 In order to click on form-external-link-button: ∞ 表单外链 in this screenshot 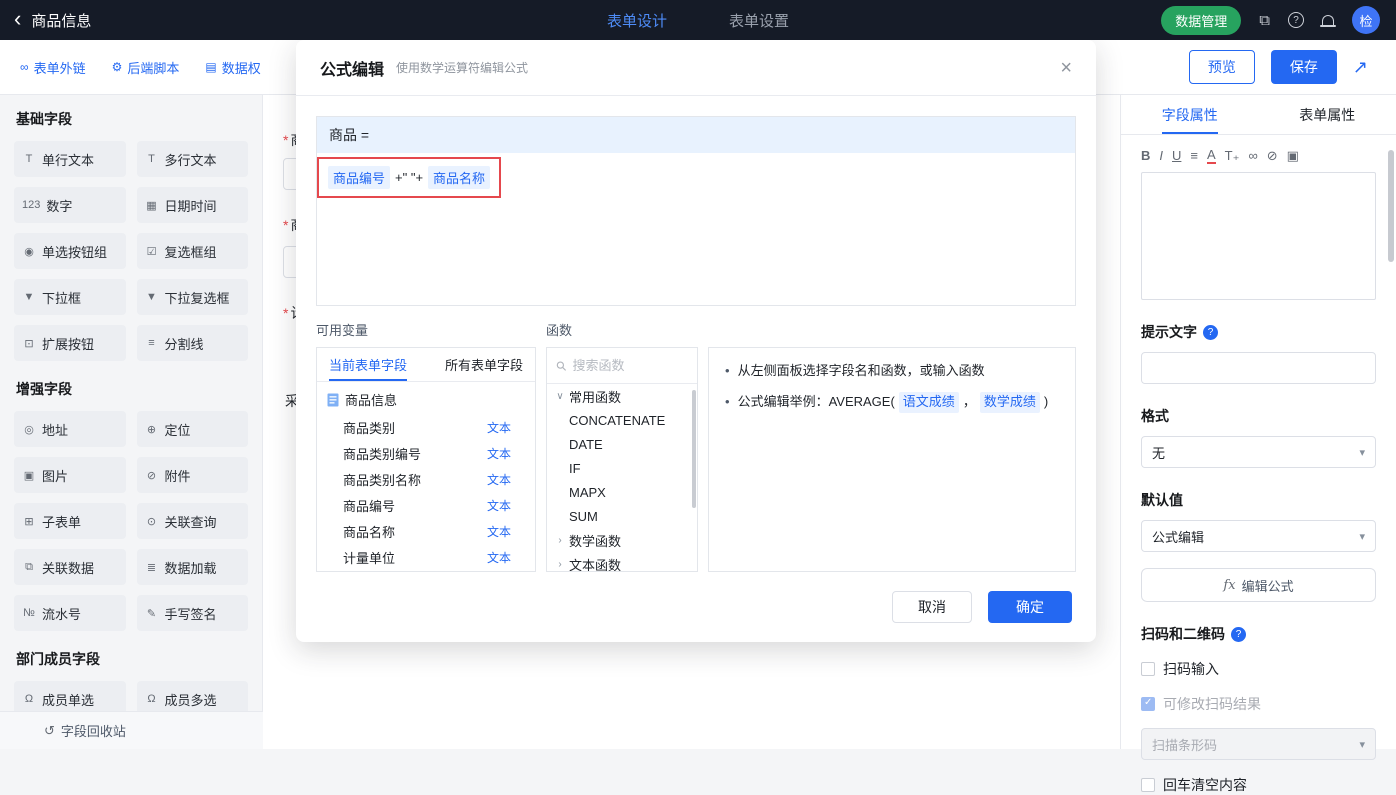, I will do `click(53, 67)`.